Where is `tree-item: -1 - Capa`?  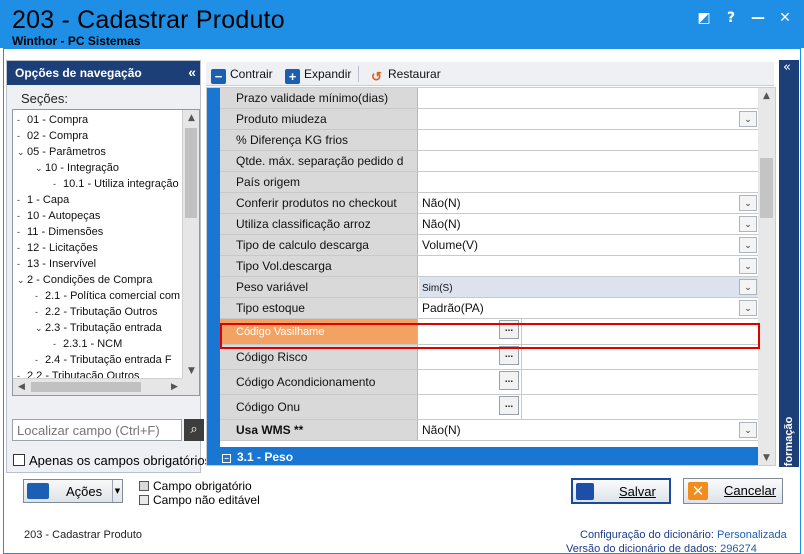
tree-item: -1 - Capa is located at coordinates (43, 200).